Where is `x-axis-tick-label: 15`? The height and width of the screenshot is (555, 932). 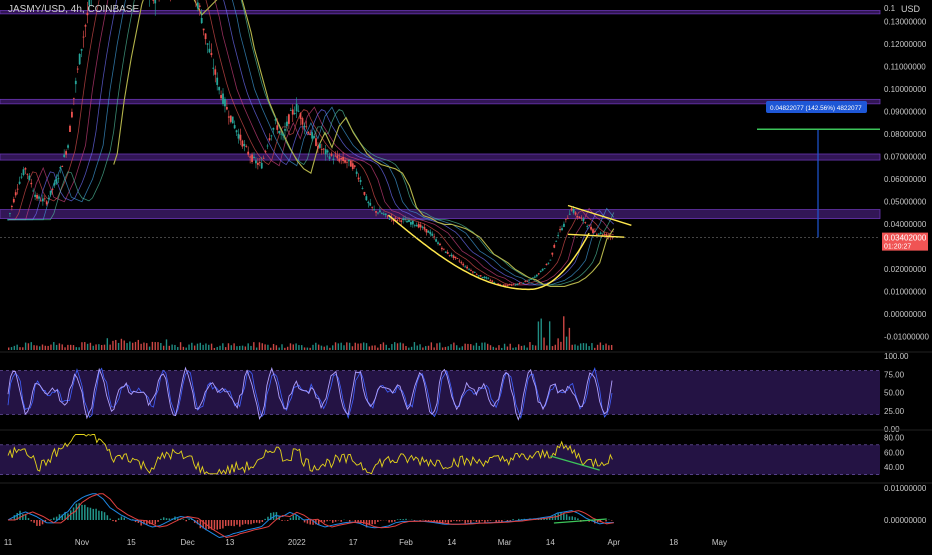 x-axis-tick-label: 15 is located at coordinates (131, 542).